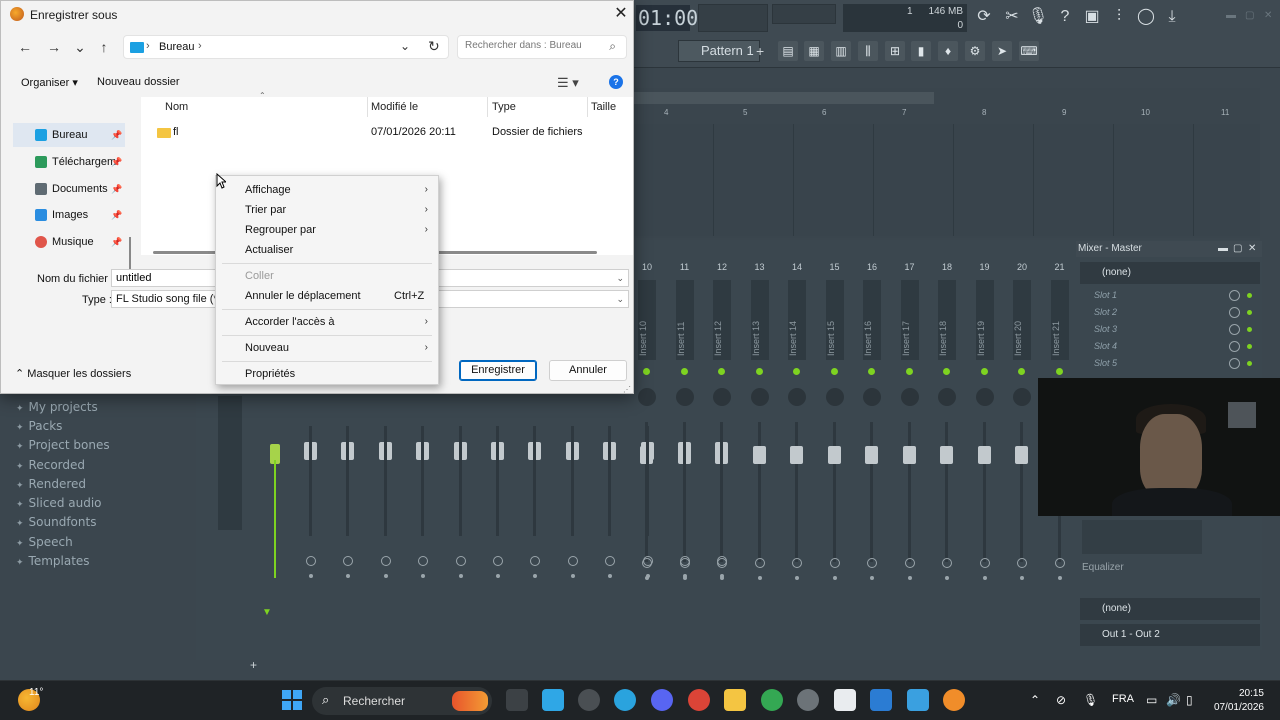  Describe the element at coordinates (69, 189) in the screenshot. I see `sidebar-item-documents: Documents 📌` at that location.